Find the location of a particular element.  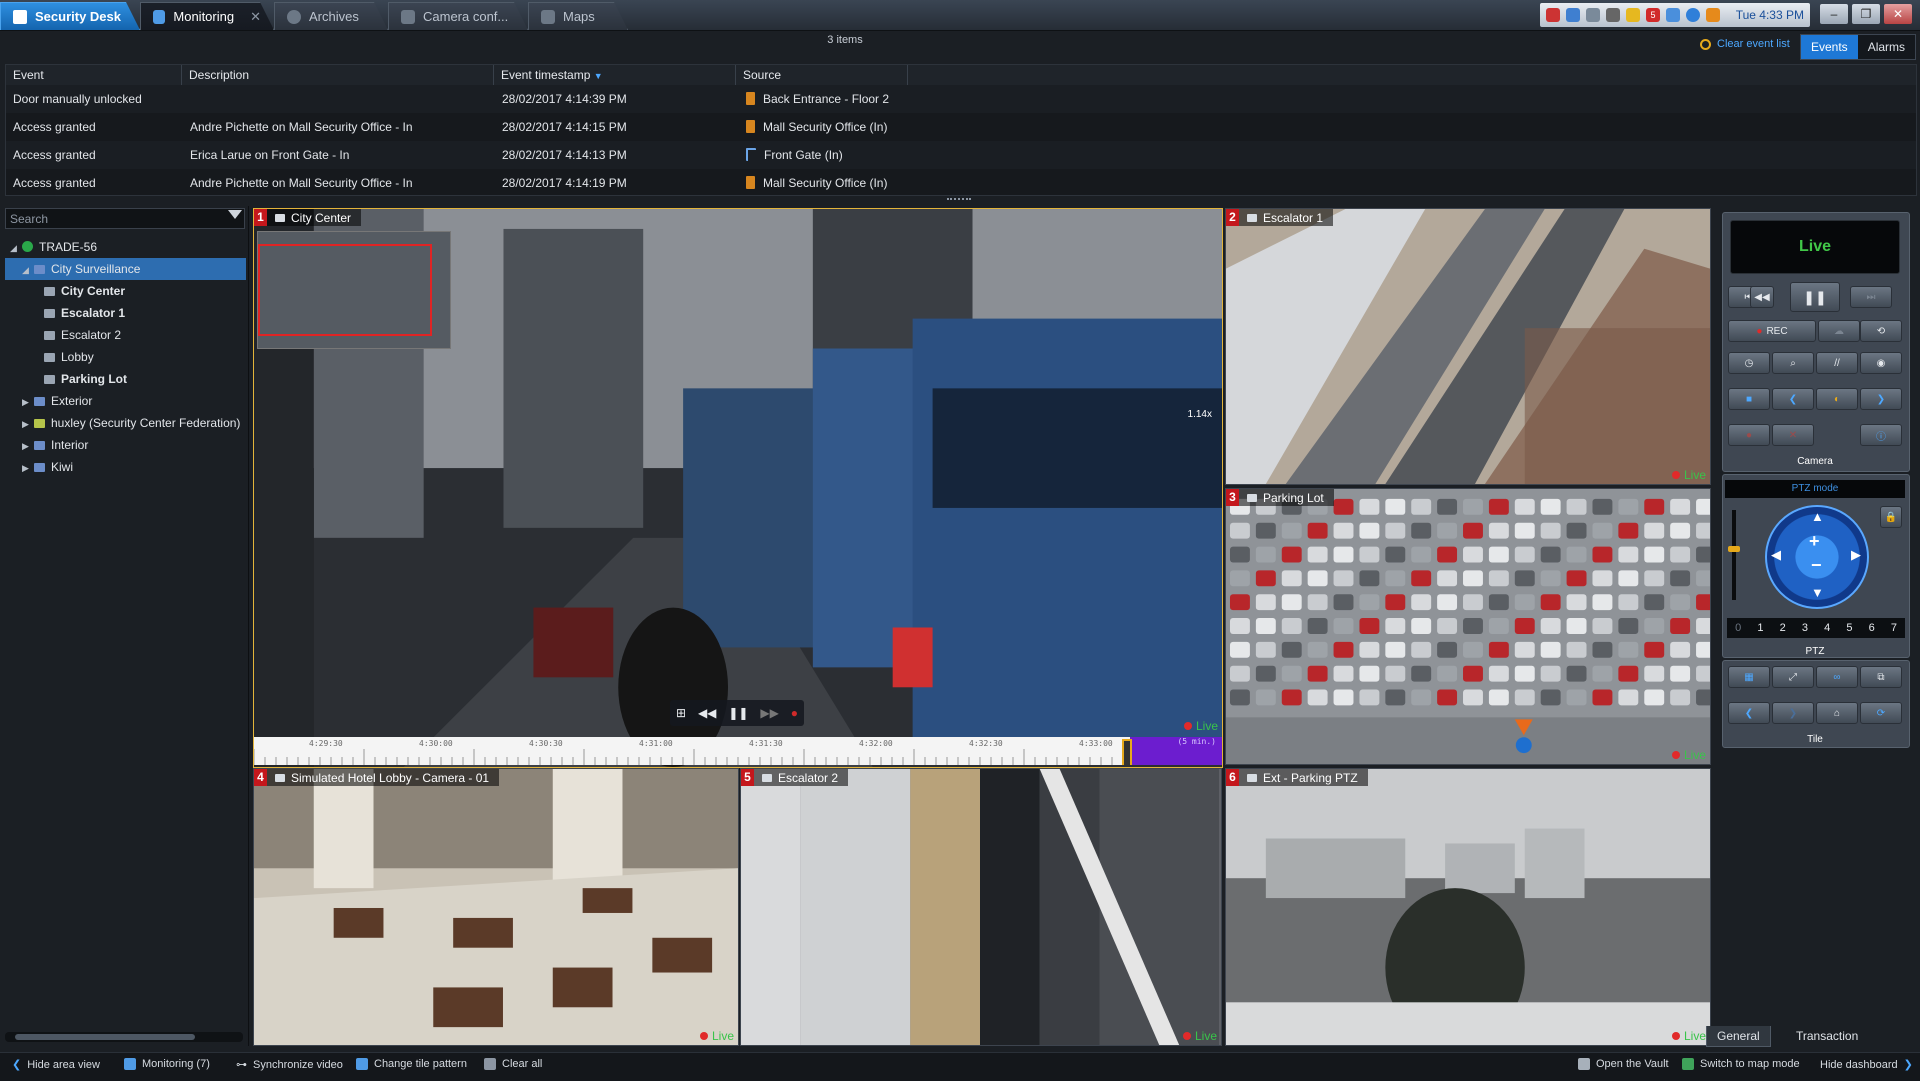

tile-home-button: ⌂ is located at coordinates (1837, 713).